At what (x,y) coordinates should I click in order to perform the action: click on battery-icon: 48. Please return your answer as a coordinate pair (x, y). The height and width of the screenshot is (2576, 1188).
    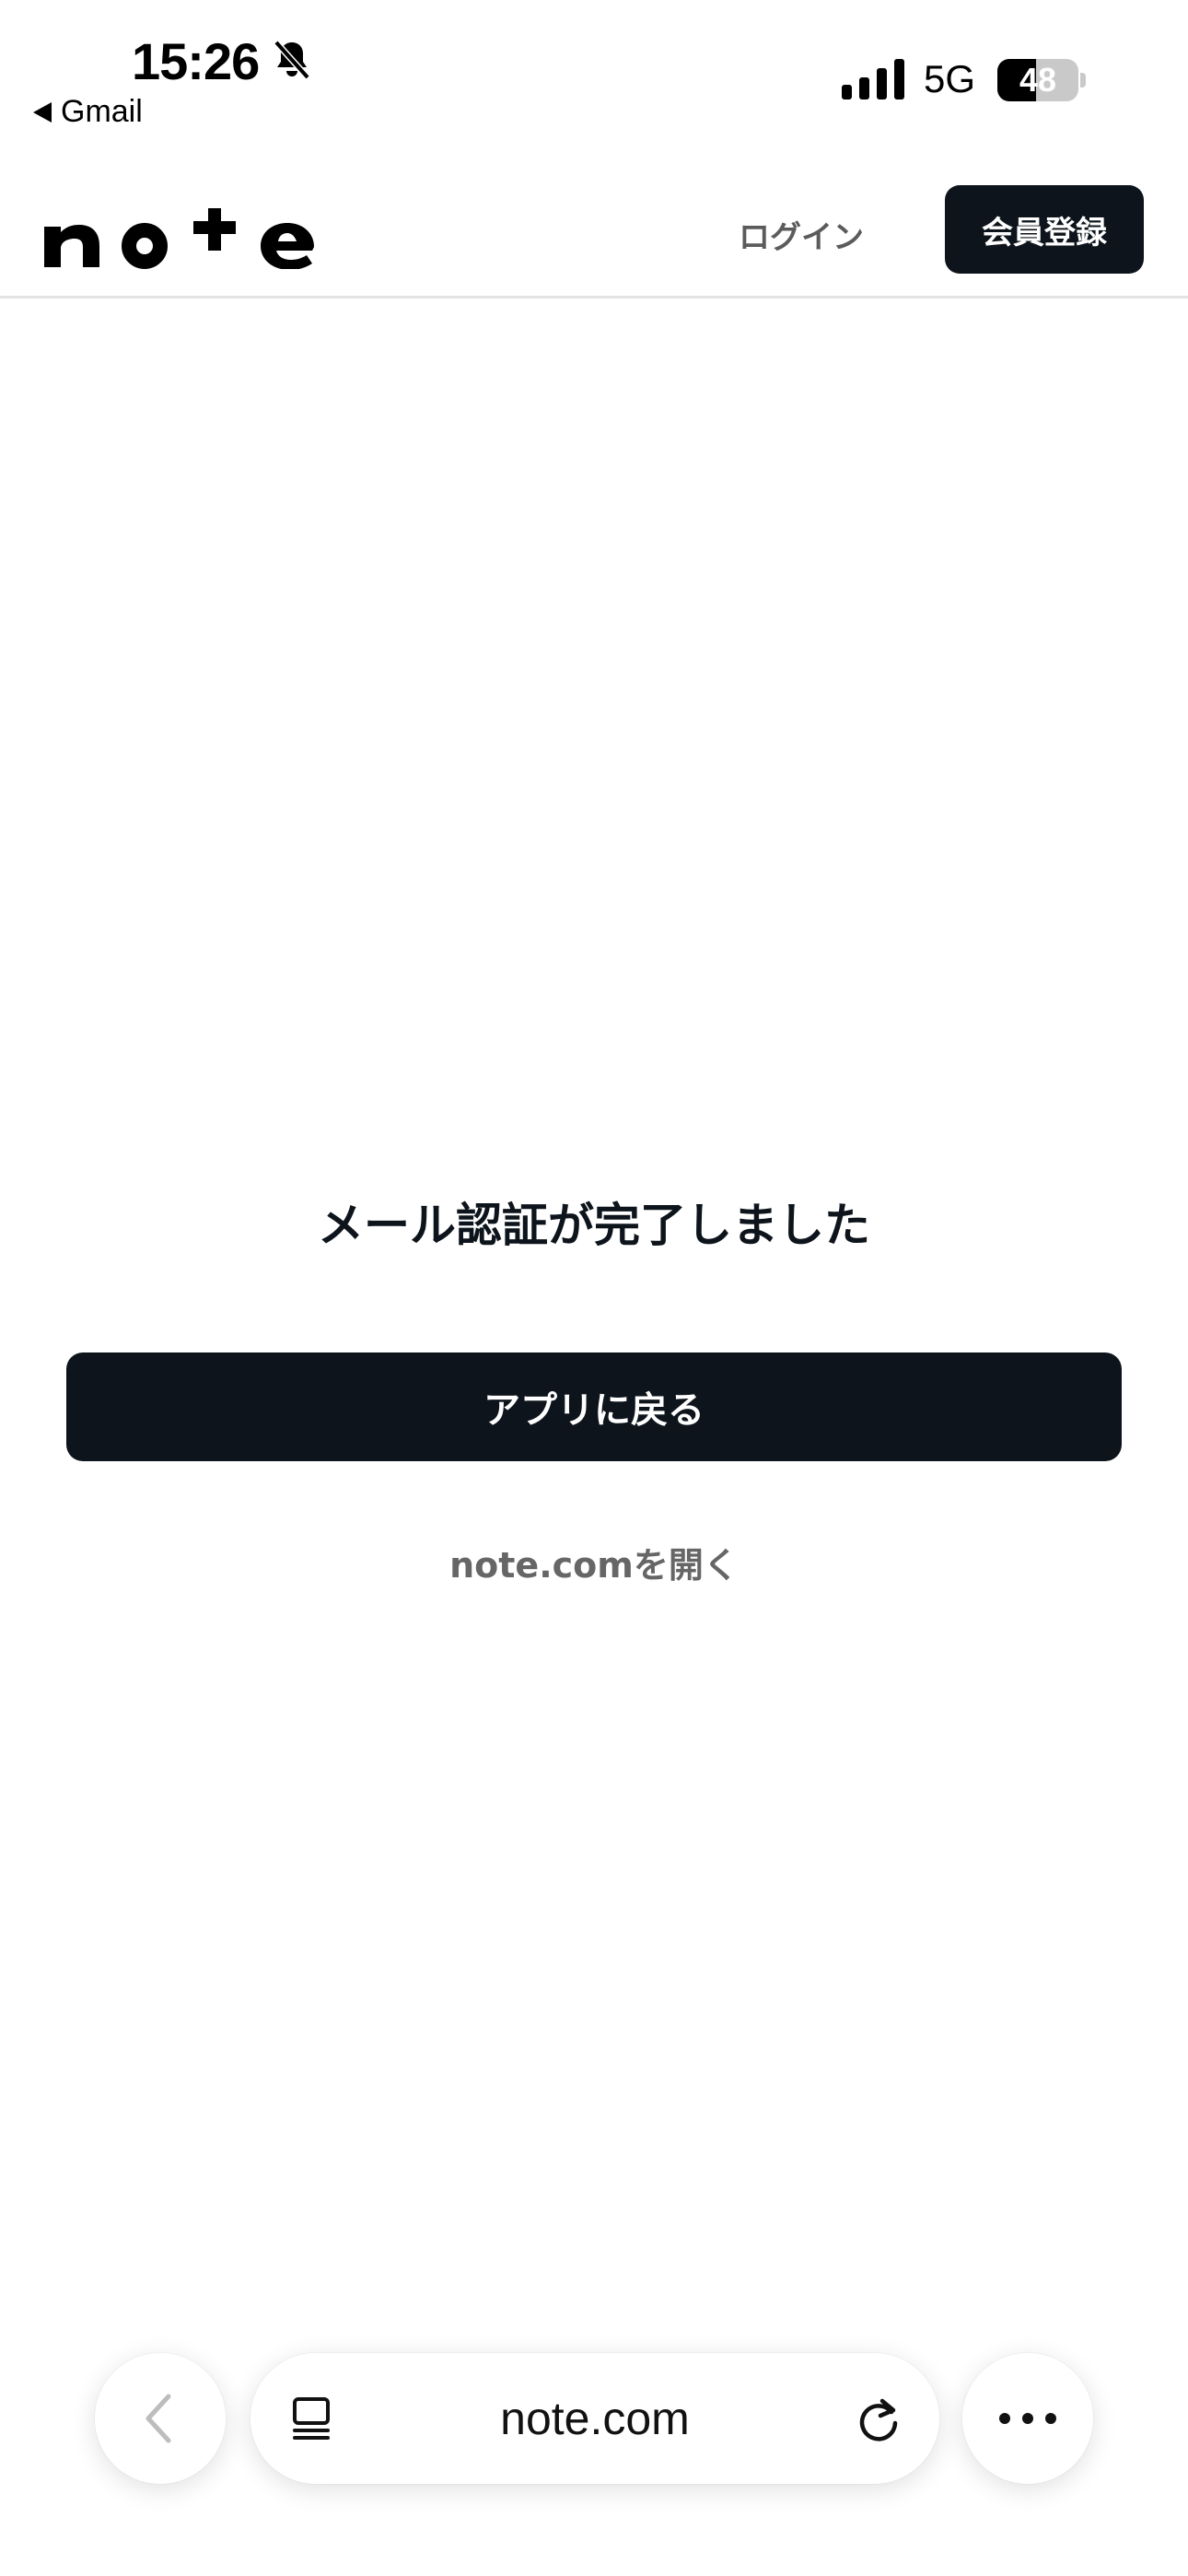
    Looking at the image, I should click on (1037, 80).